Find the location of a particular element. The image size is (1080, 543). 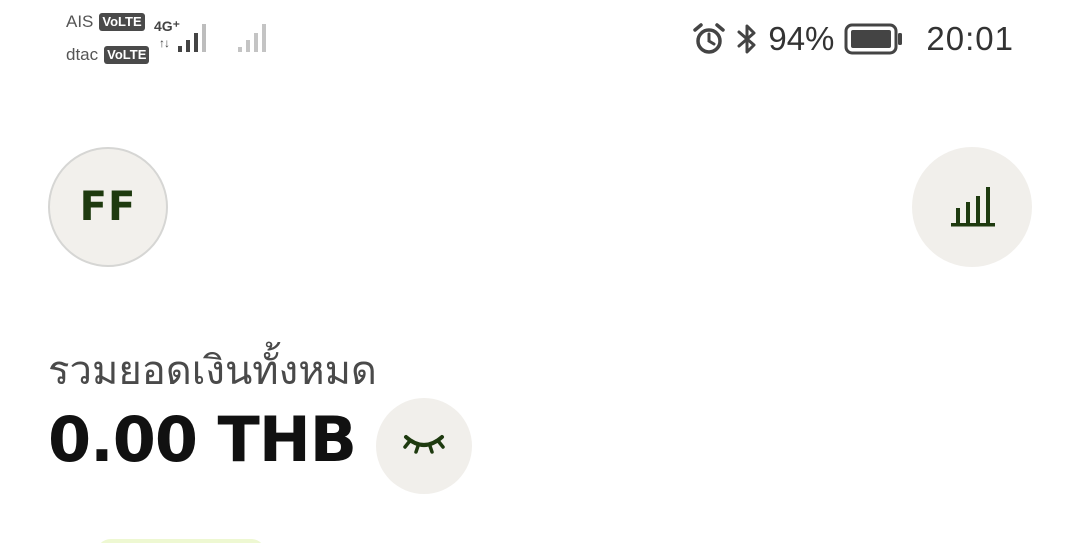

battery-percent: 94% is located at coordinates (801, 38).